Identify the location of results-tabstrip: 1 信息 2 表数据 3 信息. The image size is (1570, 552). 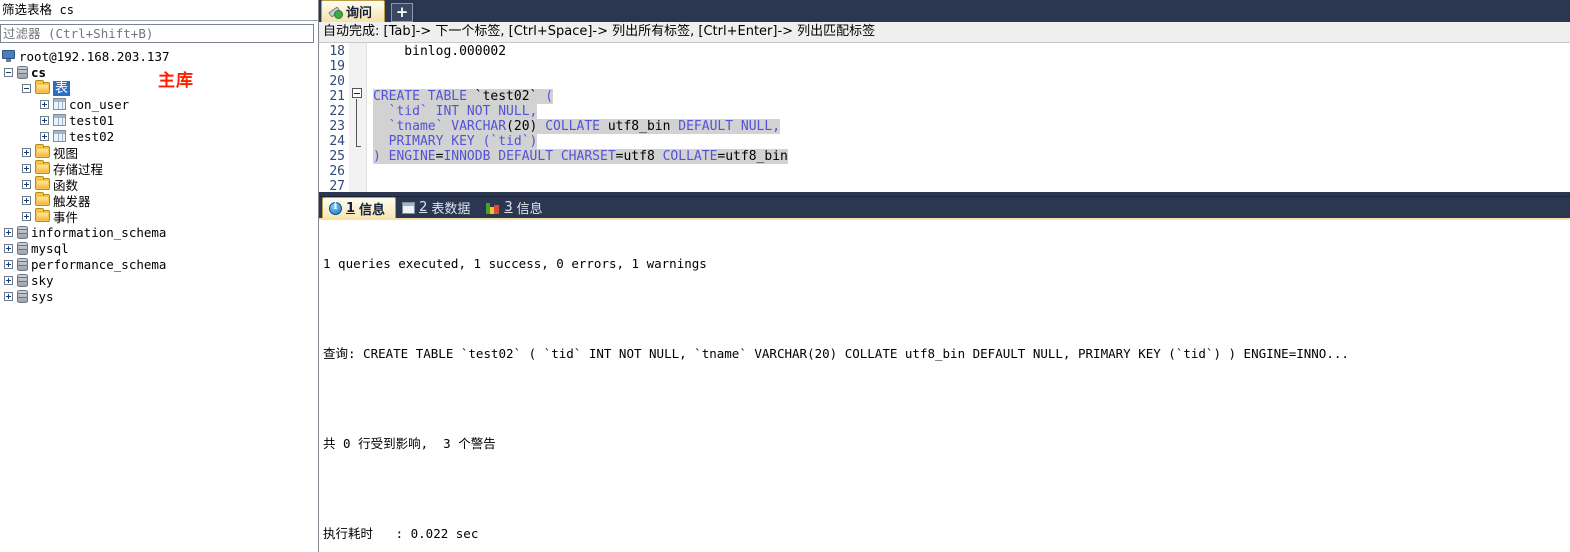
(944, 207).